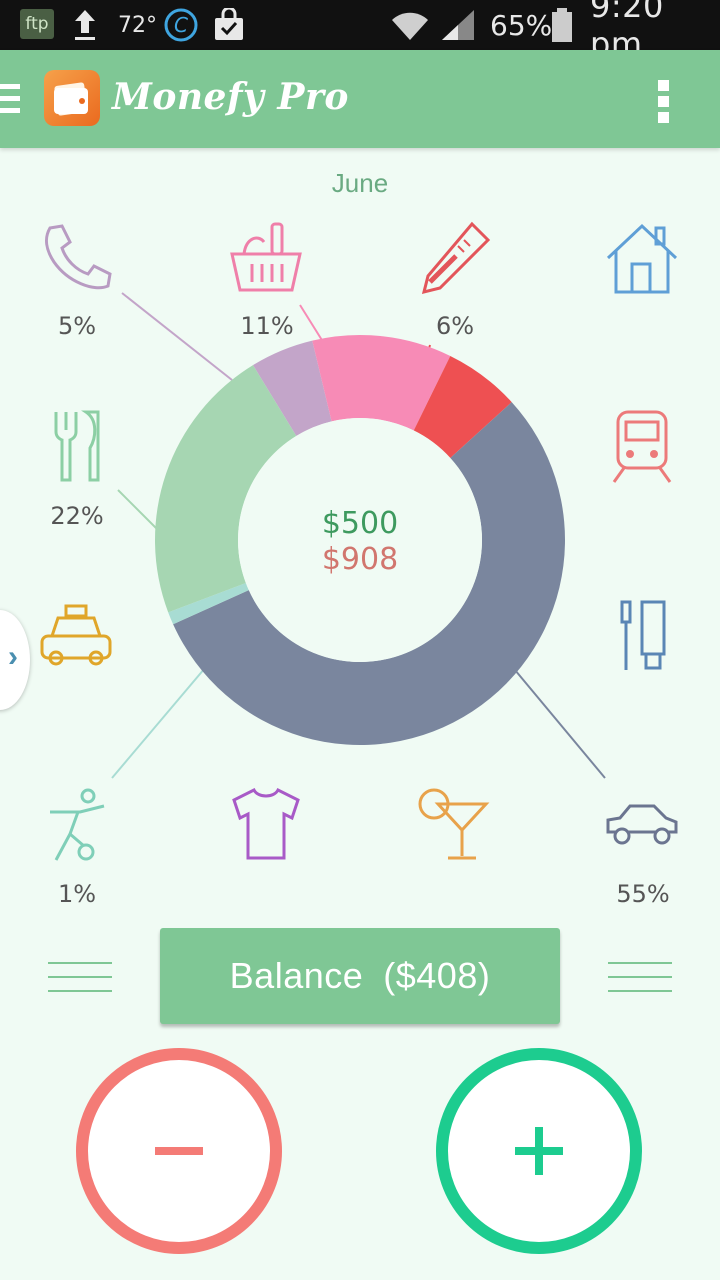 This screenshot has height=1280, width=720. What do you see at coordinates (454, 824) in the screenshot?
I see `cocktail-icon` at bounding box center [454, 824].